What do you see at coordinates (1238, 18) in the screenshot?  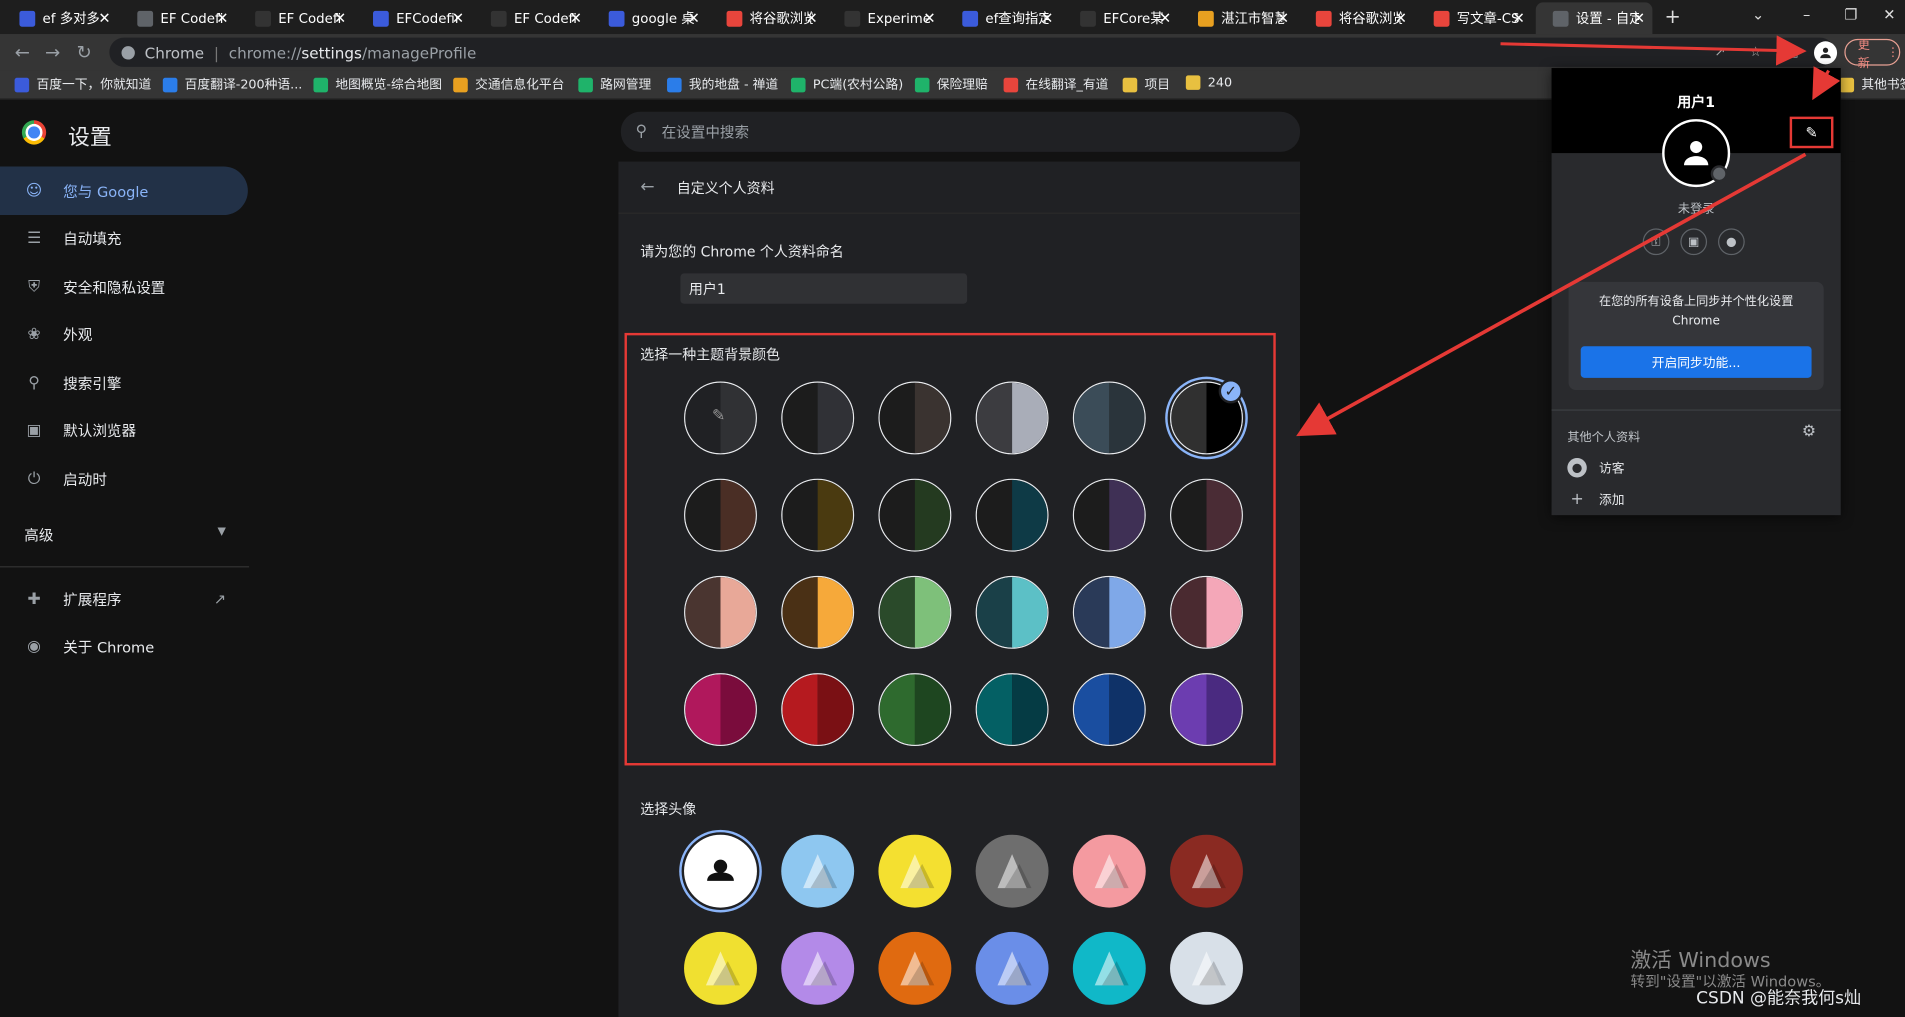 I see `browser-tab: 湛江市智慧 ✕` at bounding box center [1238, 18].